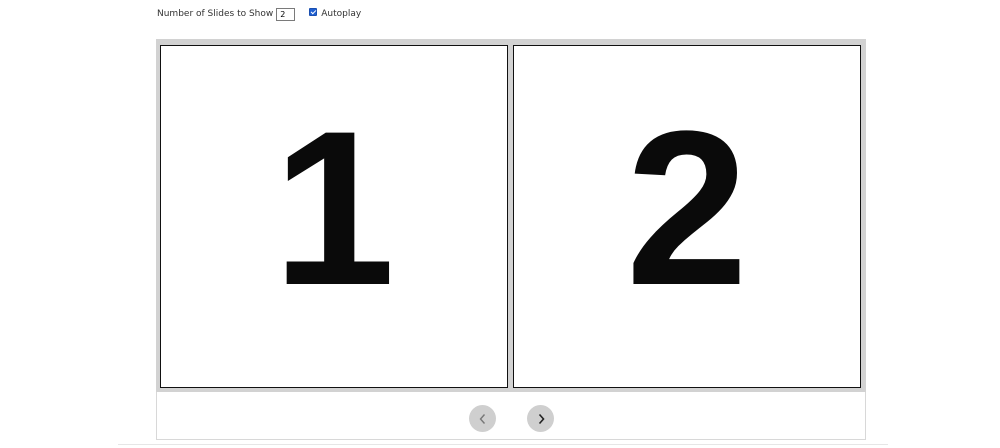 This screenshot has height=448, width=1000. What do you see at coordinates (215, 14) in the screenshot?
I see `slides-to-show-label: Number of Slides to Show` at bounding box center [215, 14].